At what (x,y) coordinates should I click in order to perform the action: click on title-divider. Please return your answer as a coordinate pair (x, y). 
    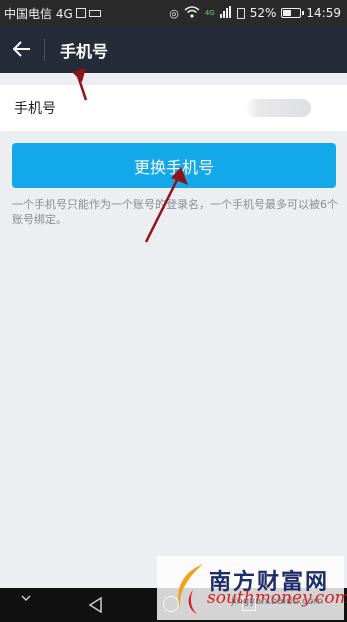
    Looking at the image, I should click on (44, 49).